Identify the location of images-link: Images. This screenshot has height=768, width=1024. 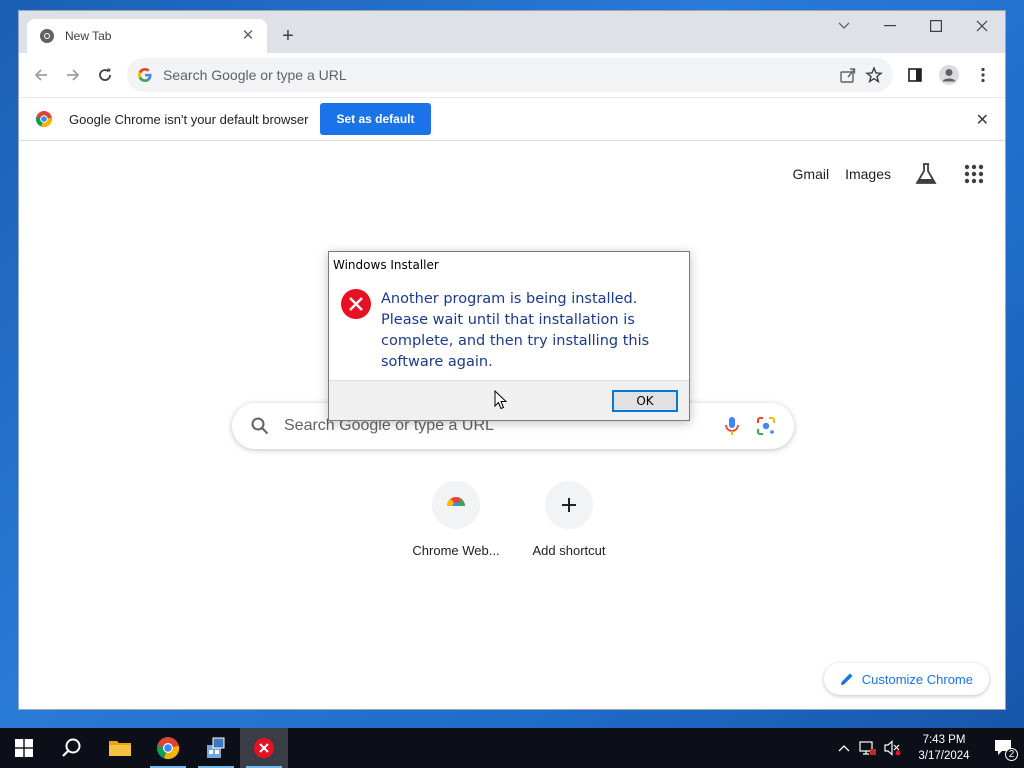
(868, 174).